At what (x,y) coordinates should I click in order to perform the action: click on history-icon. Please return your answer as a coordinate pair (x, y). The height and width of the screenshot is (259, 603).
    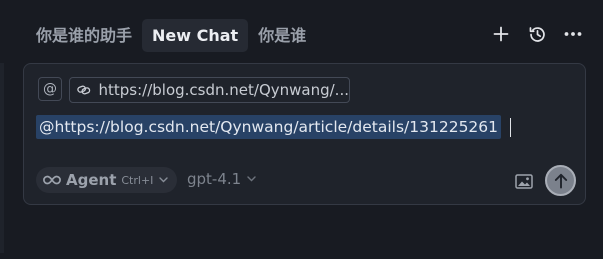
    Looking at the image, I should click on (537, 34).